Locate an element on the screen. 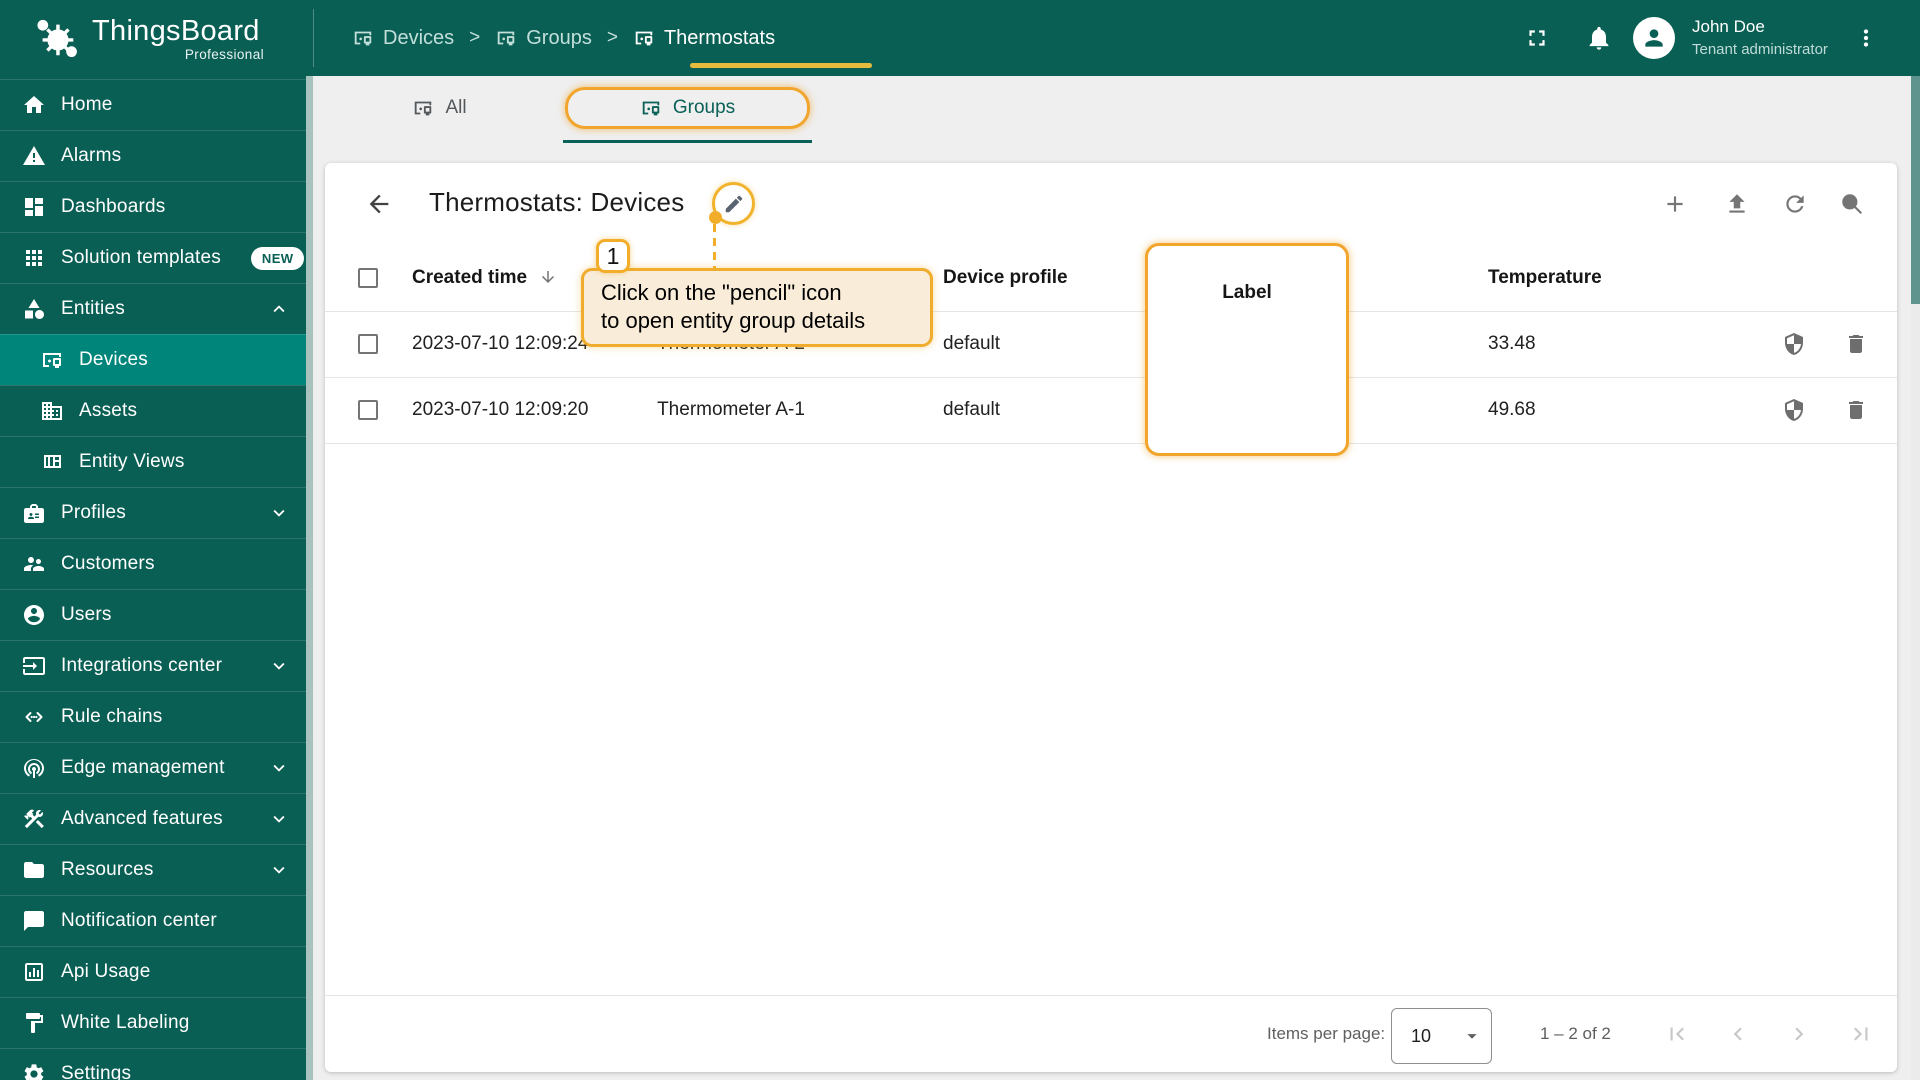  sidebar-item-dashboards: Dashboards is located at coordinates (153, 206).